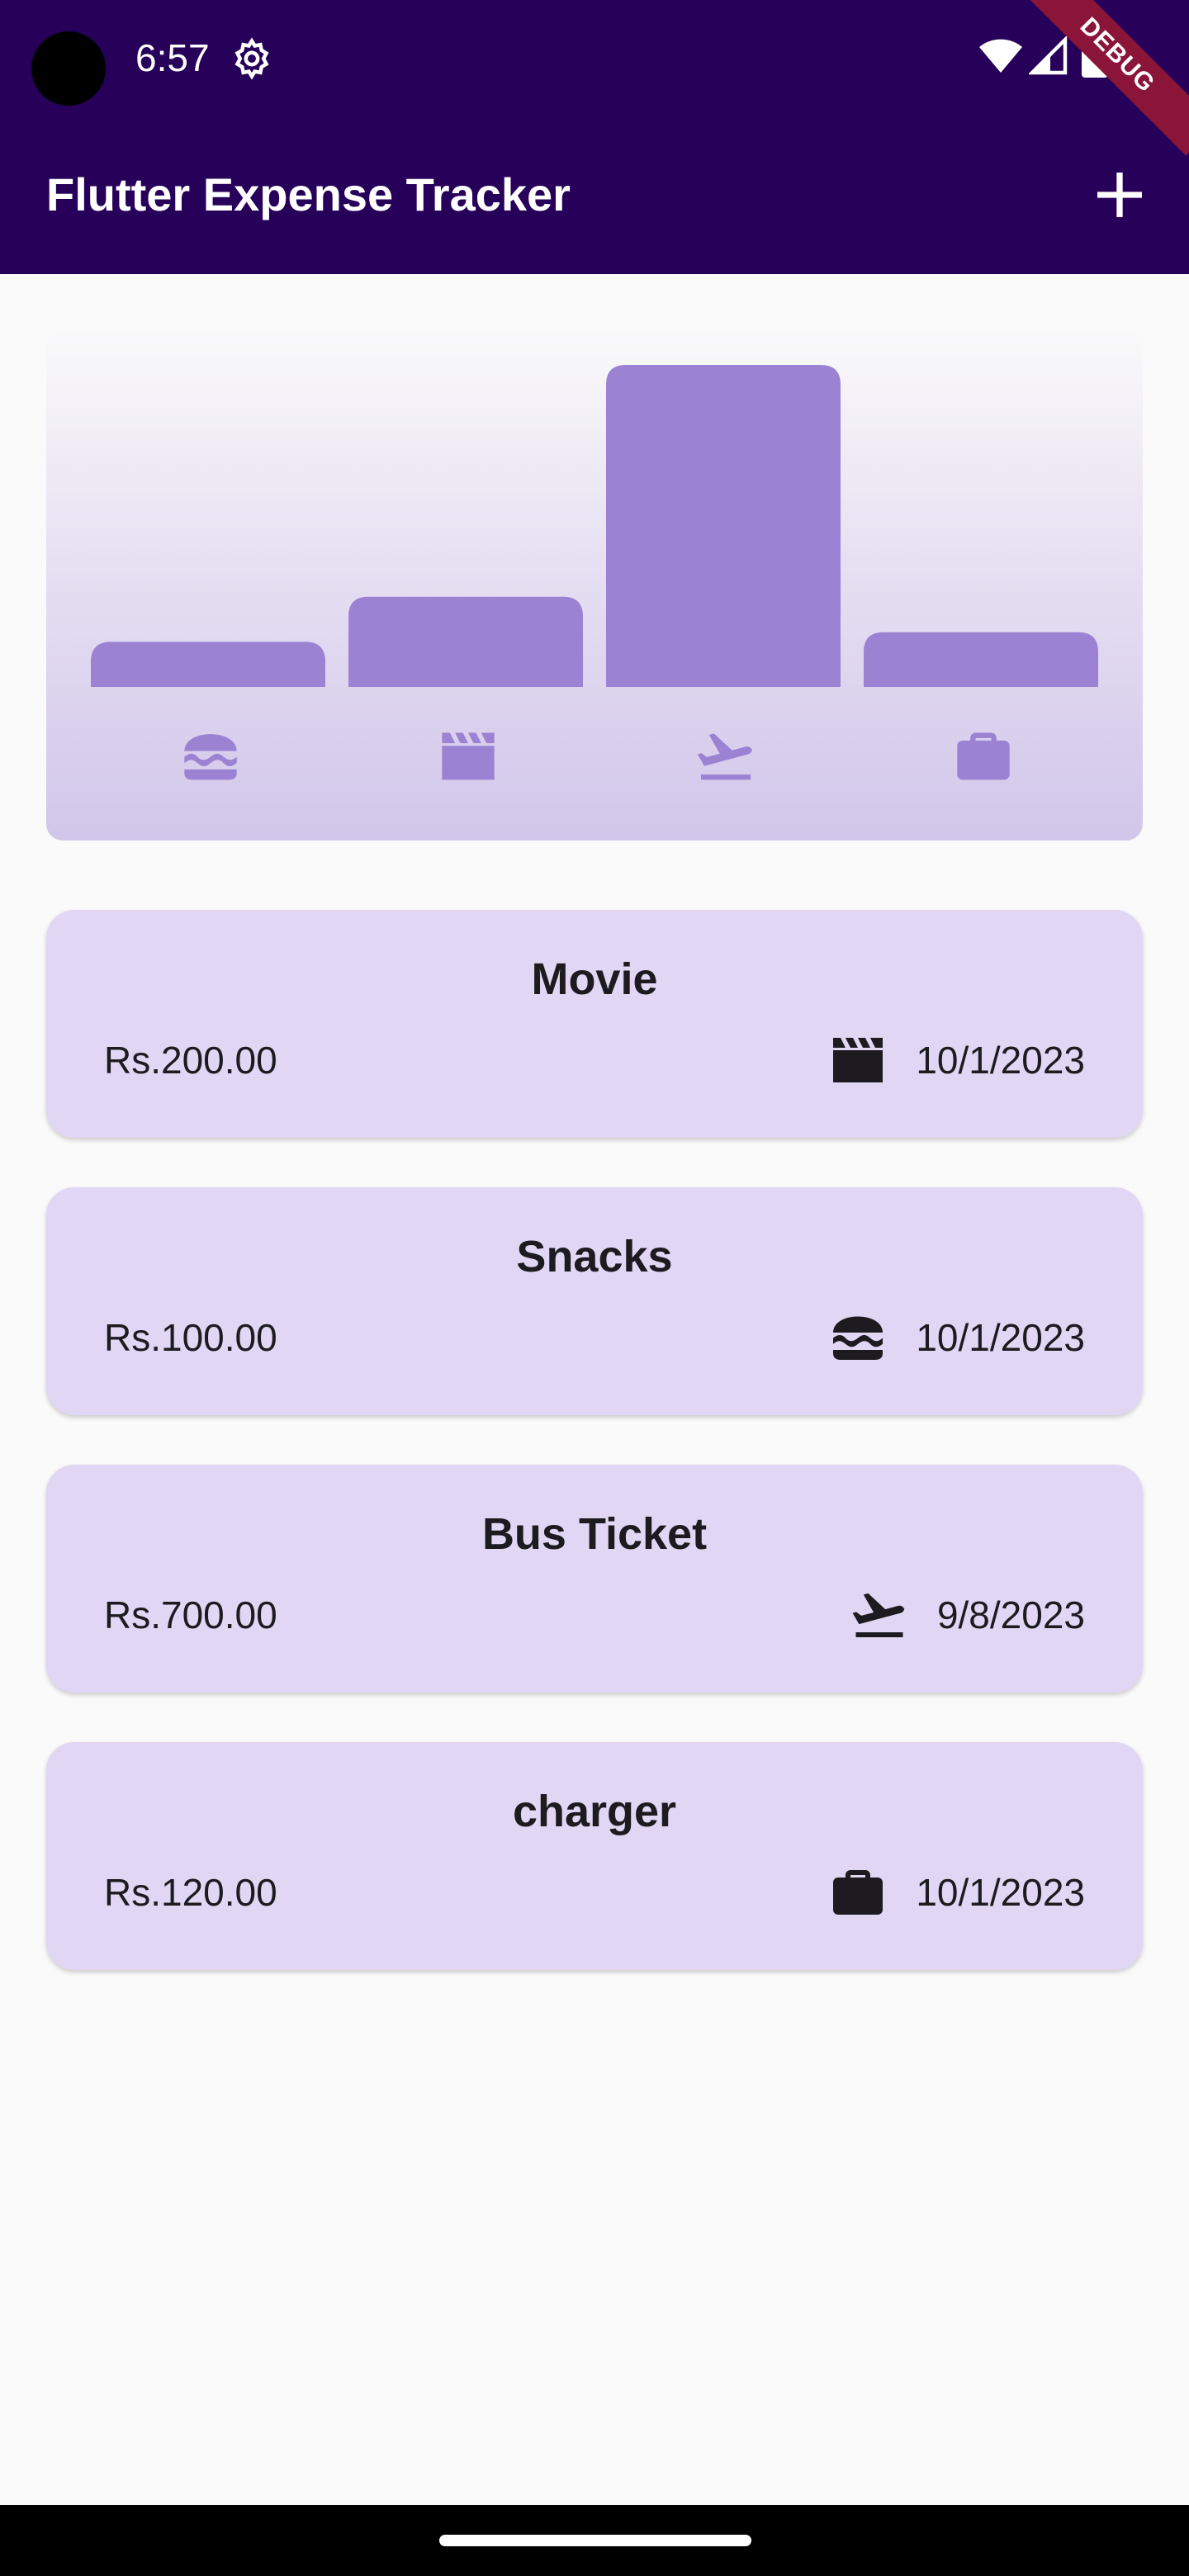 This screenshot has width=1189, height=2576. Describe the element at coordinates (594, 1534) in the screenshot. I see `expense-title: Bus Ticket` at that location.